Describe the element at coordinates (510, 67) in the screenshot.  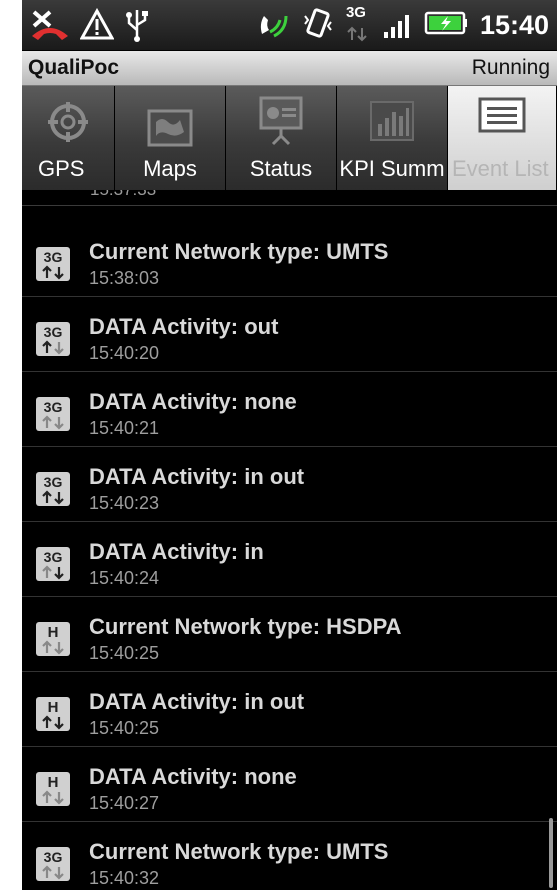
I see `app-run-status: Running` at that location.